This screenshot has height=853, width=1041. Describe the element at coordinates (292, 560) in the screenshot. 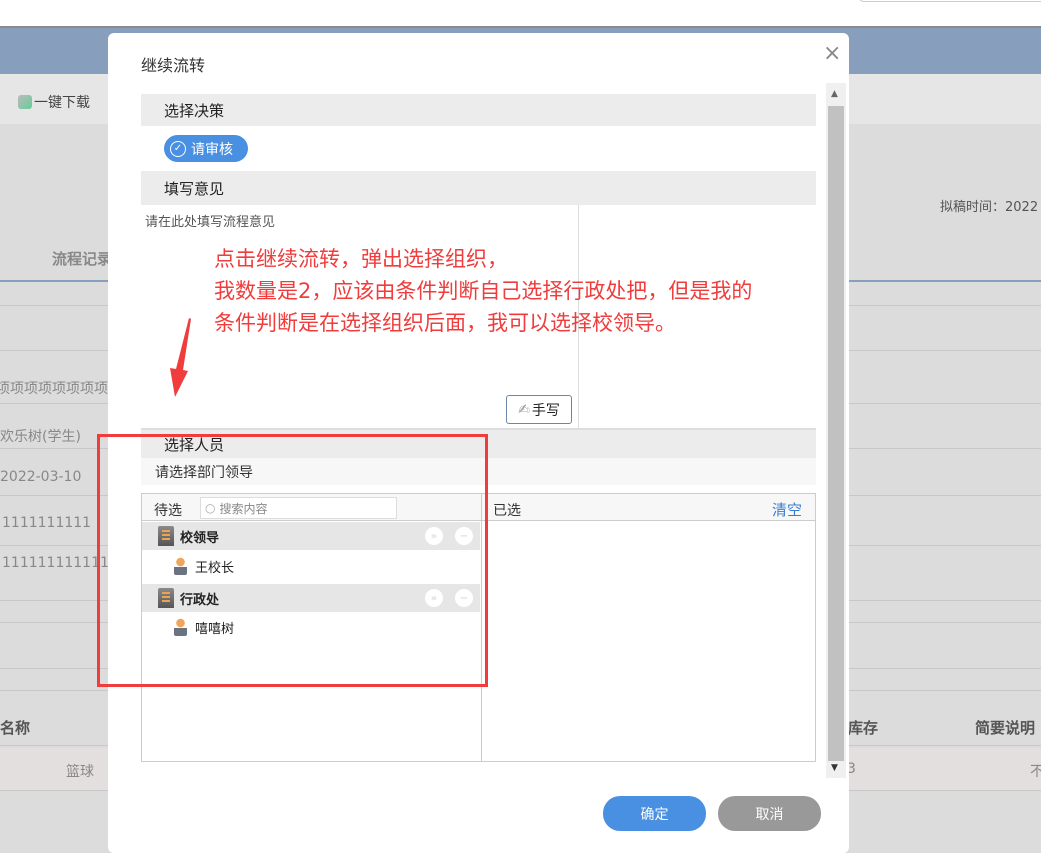

I see `annotation-highlight-box` at that location.